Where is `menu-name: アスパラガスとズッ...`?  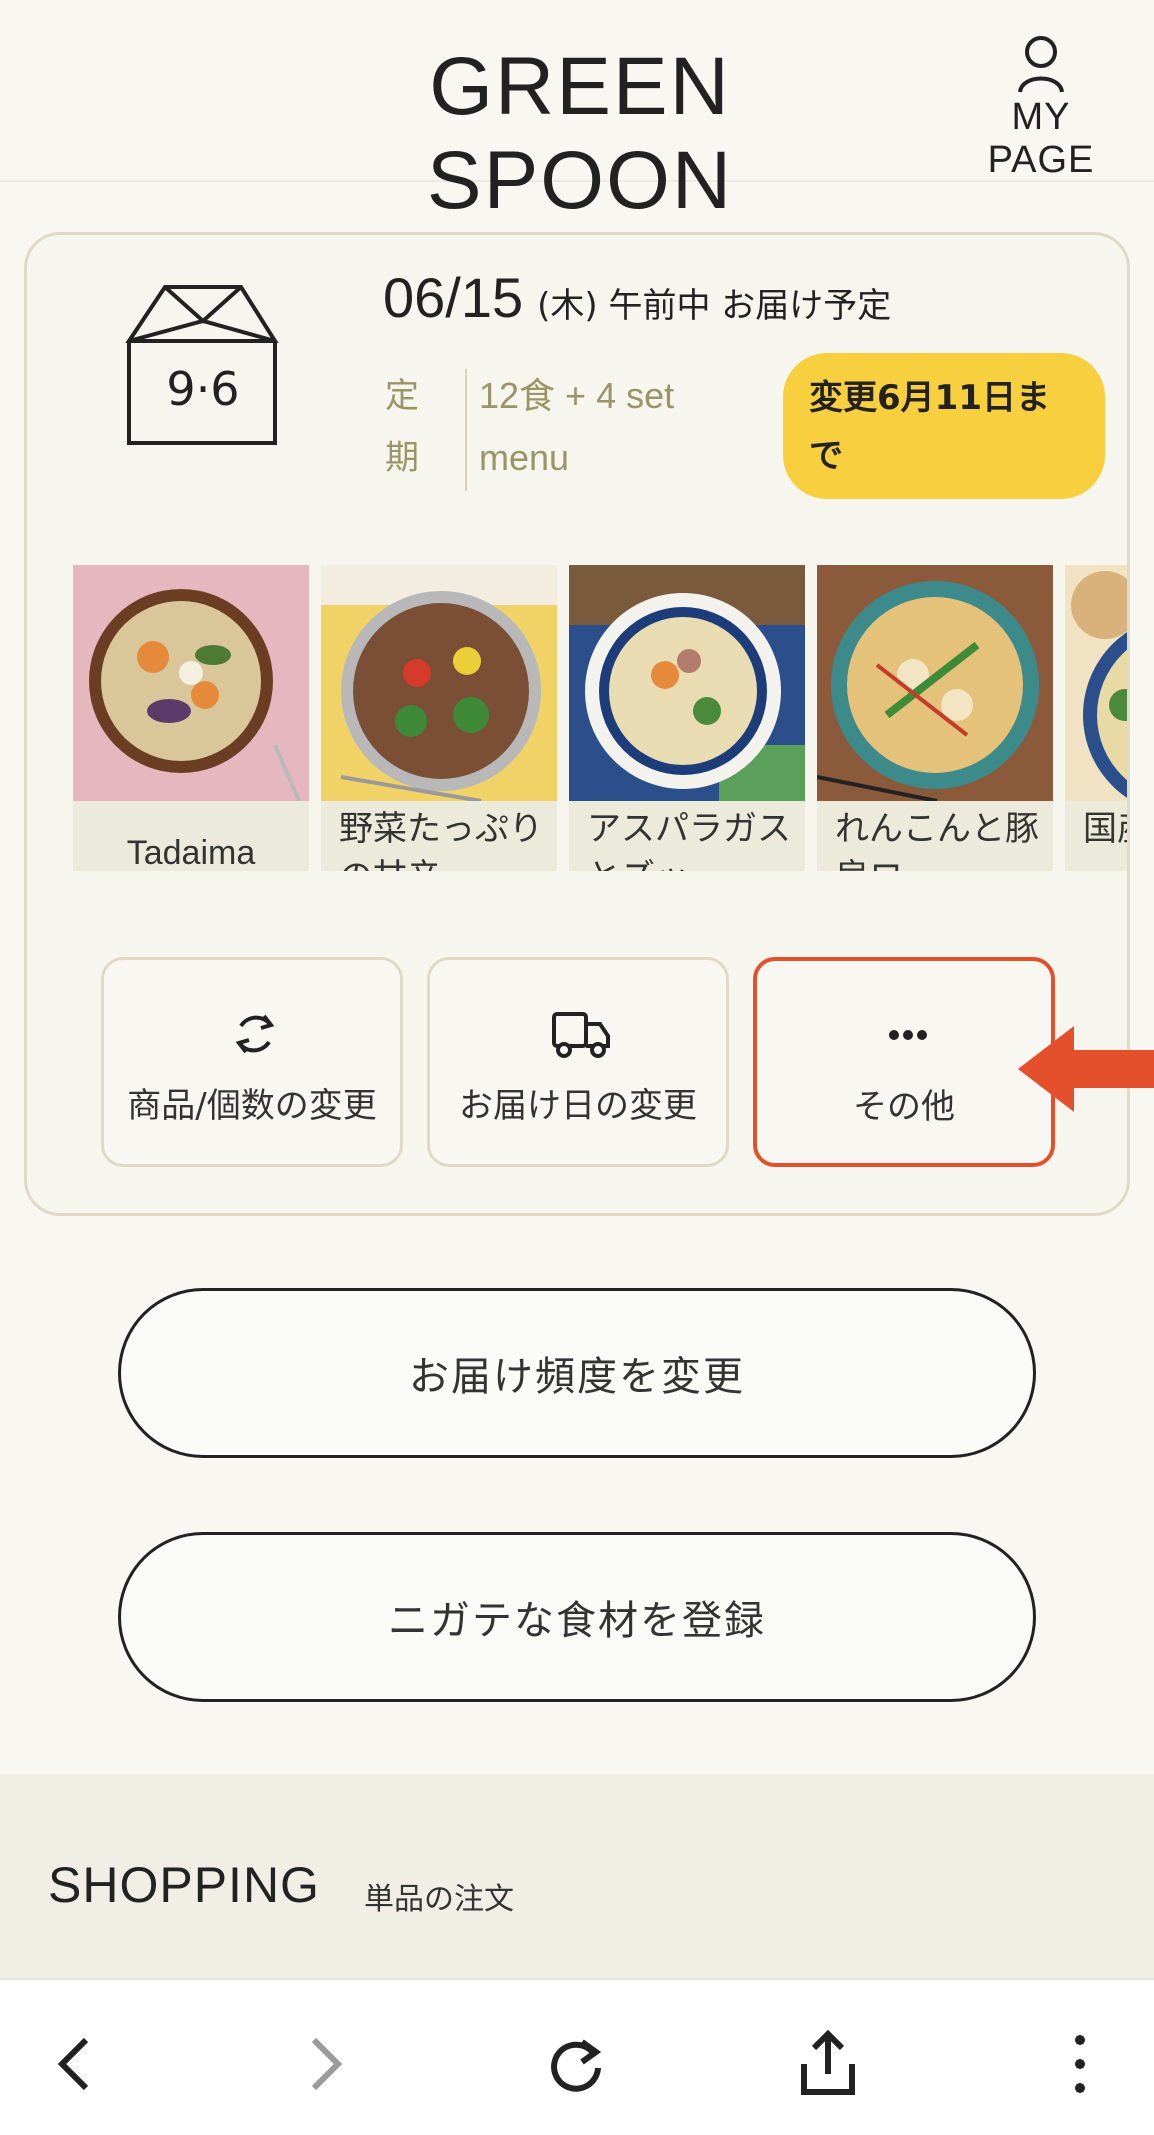 menu-name: アスパラガスとズッ... is located at coordinates (689, 840).